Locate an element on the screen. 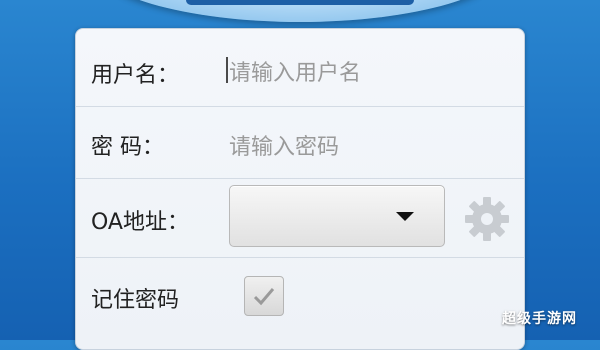 The width and height of the screenshot is (600, 350). username-input: 请输入用户名 is located at coordinates (295, 71).